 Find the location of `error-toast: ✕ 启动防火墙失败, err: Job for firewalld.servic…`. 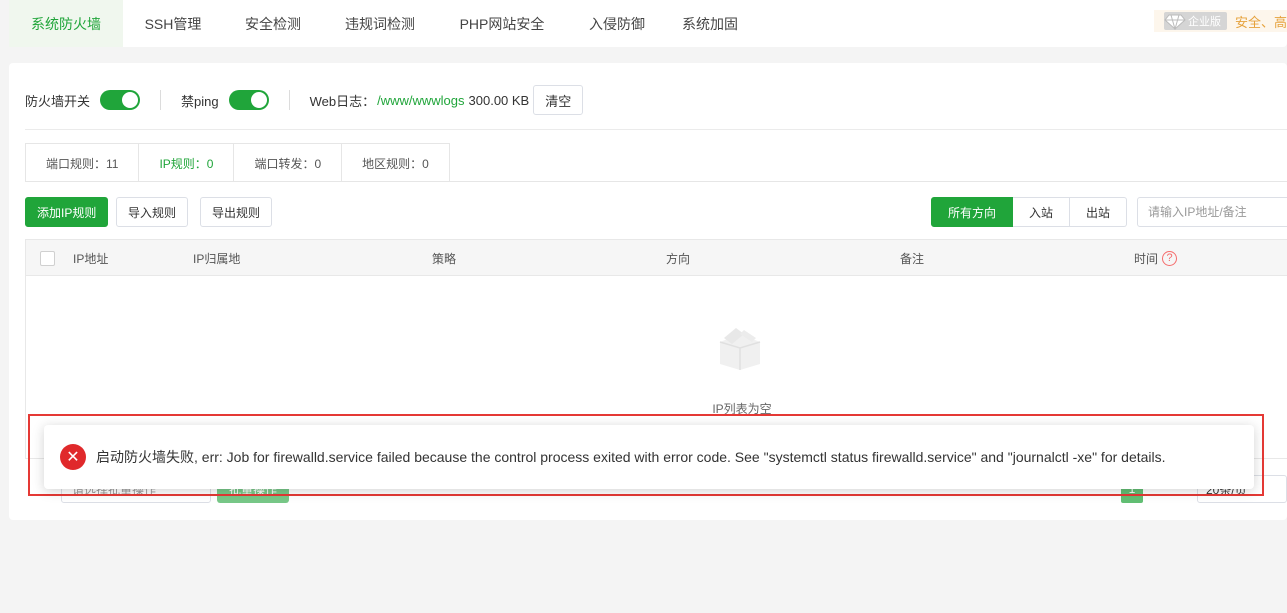

error-toast: ✕ 启动防火墙失败, err: Job for firewalld.servic… is located at coordinates (649, 457).